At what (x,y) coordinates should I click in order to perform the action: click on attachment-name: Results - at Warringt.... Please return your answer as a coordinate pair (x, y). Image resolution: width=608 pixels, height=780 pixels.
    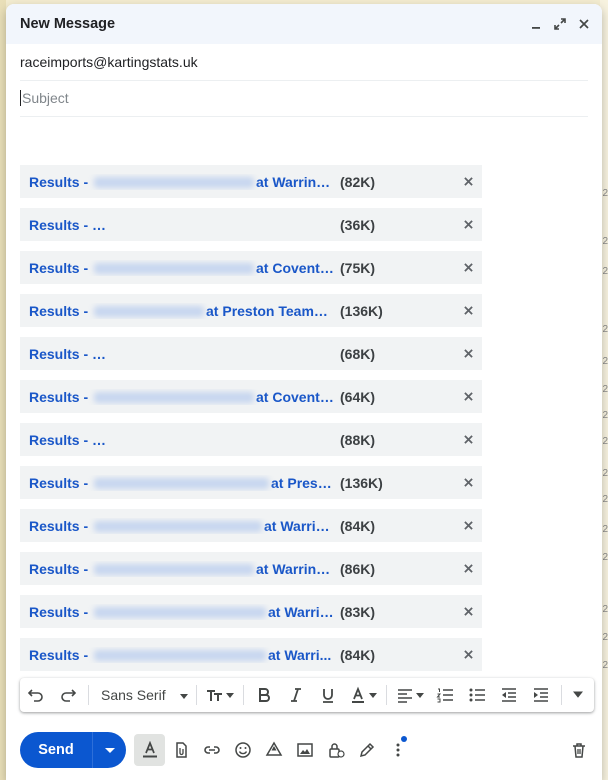
    Looking at the image, I should click on (181, 182).